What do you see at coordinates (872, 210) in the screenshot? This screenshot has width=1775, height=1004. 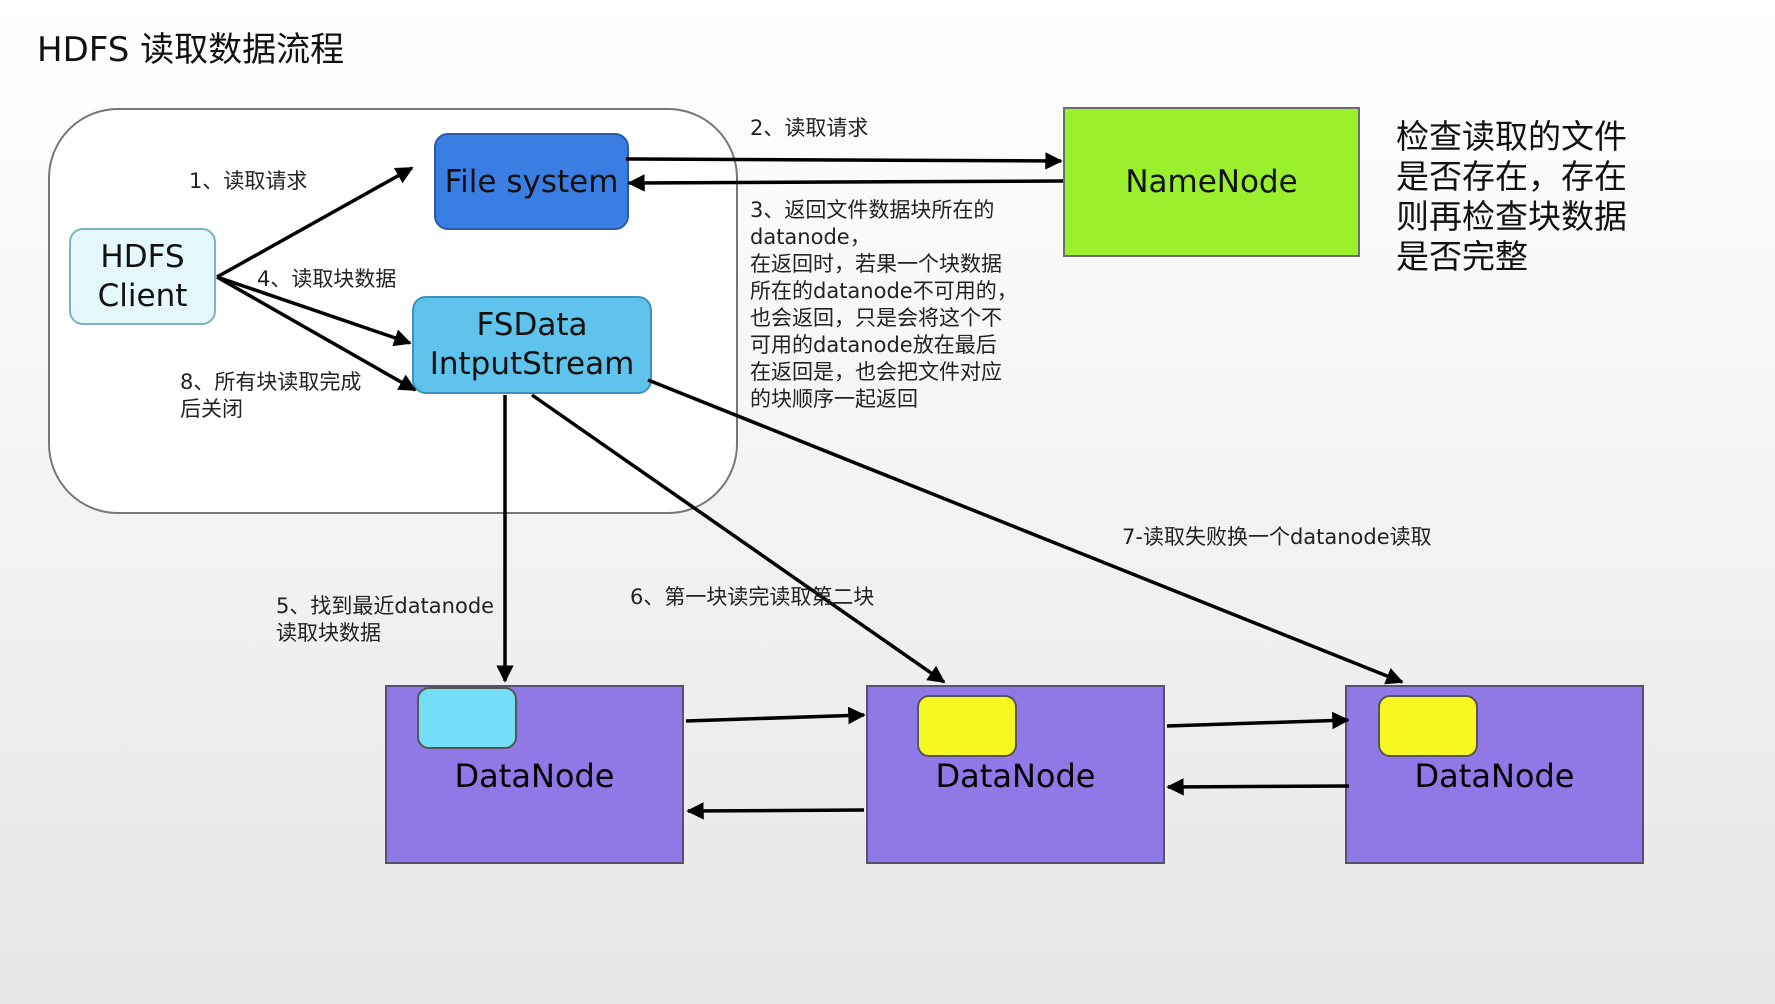 I see `step-3-line-1: 3、返回文件数据块所在的` at bounding box center [872, 210].